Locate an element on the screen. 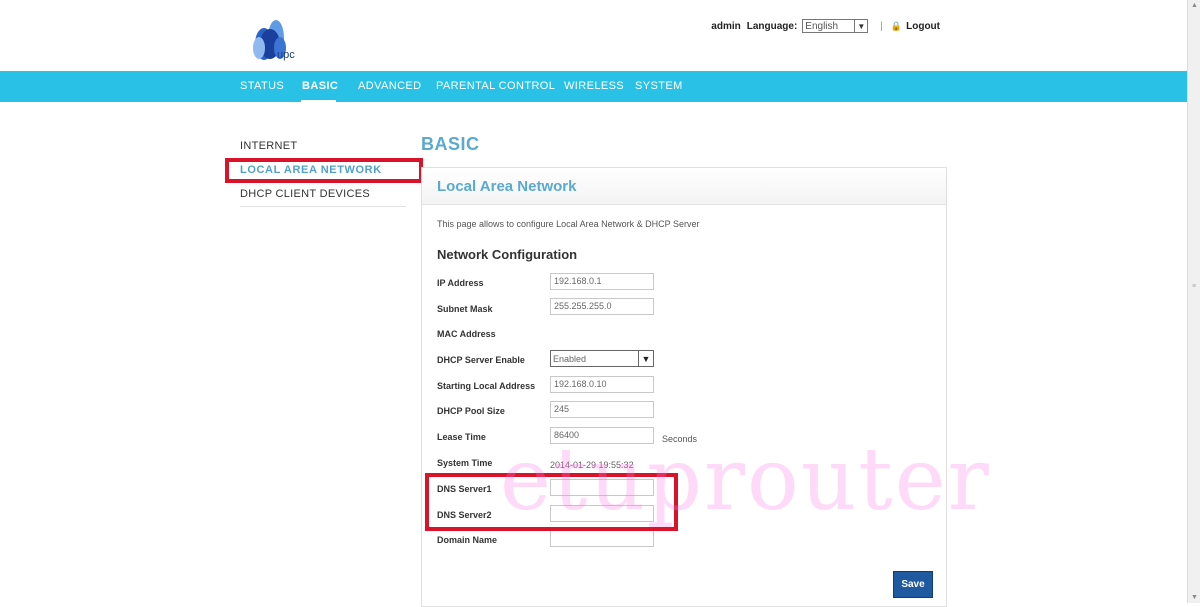 The height and width of the screenshot is (607, 1200). dhcp-server-enable-value: Enabled is located at coordinates (570, 358).